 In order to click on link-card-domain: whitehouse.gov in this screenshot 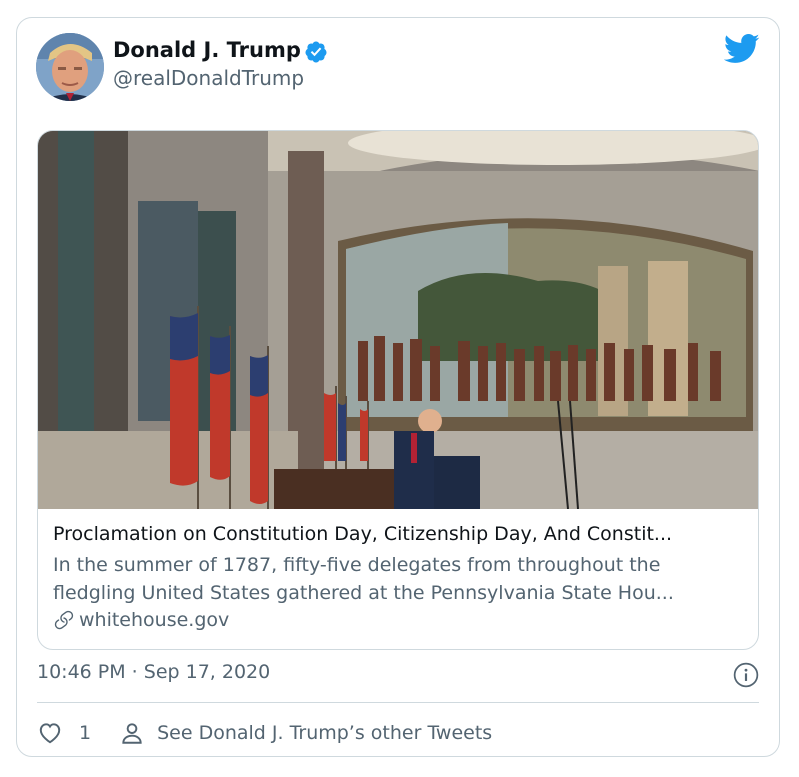, I will do `click(141, 620)`.